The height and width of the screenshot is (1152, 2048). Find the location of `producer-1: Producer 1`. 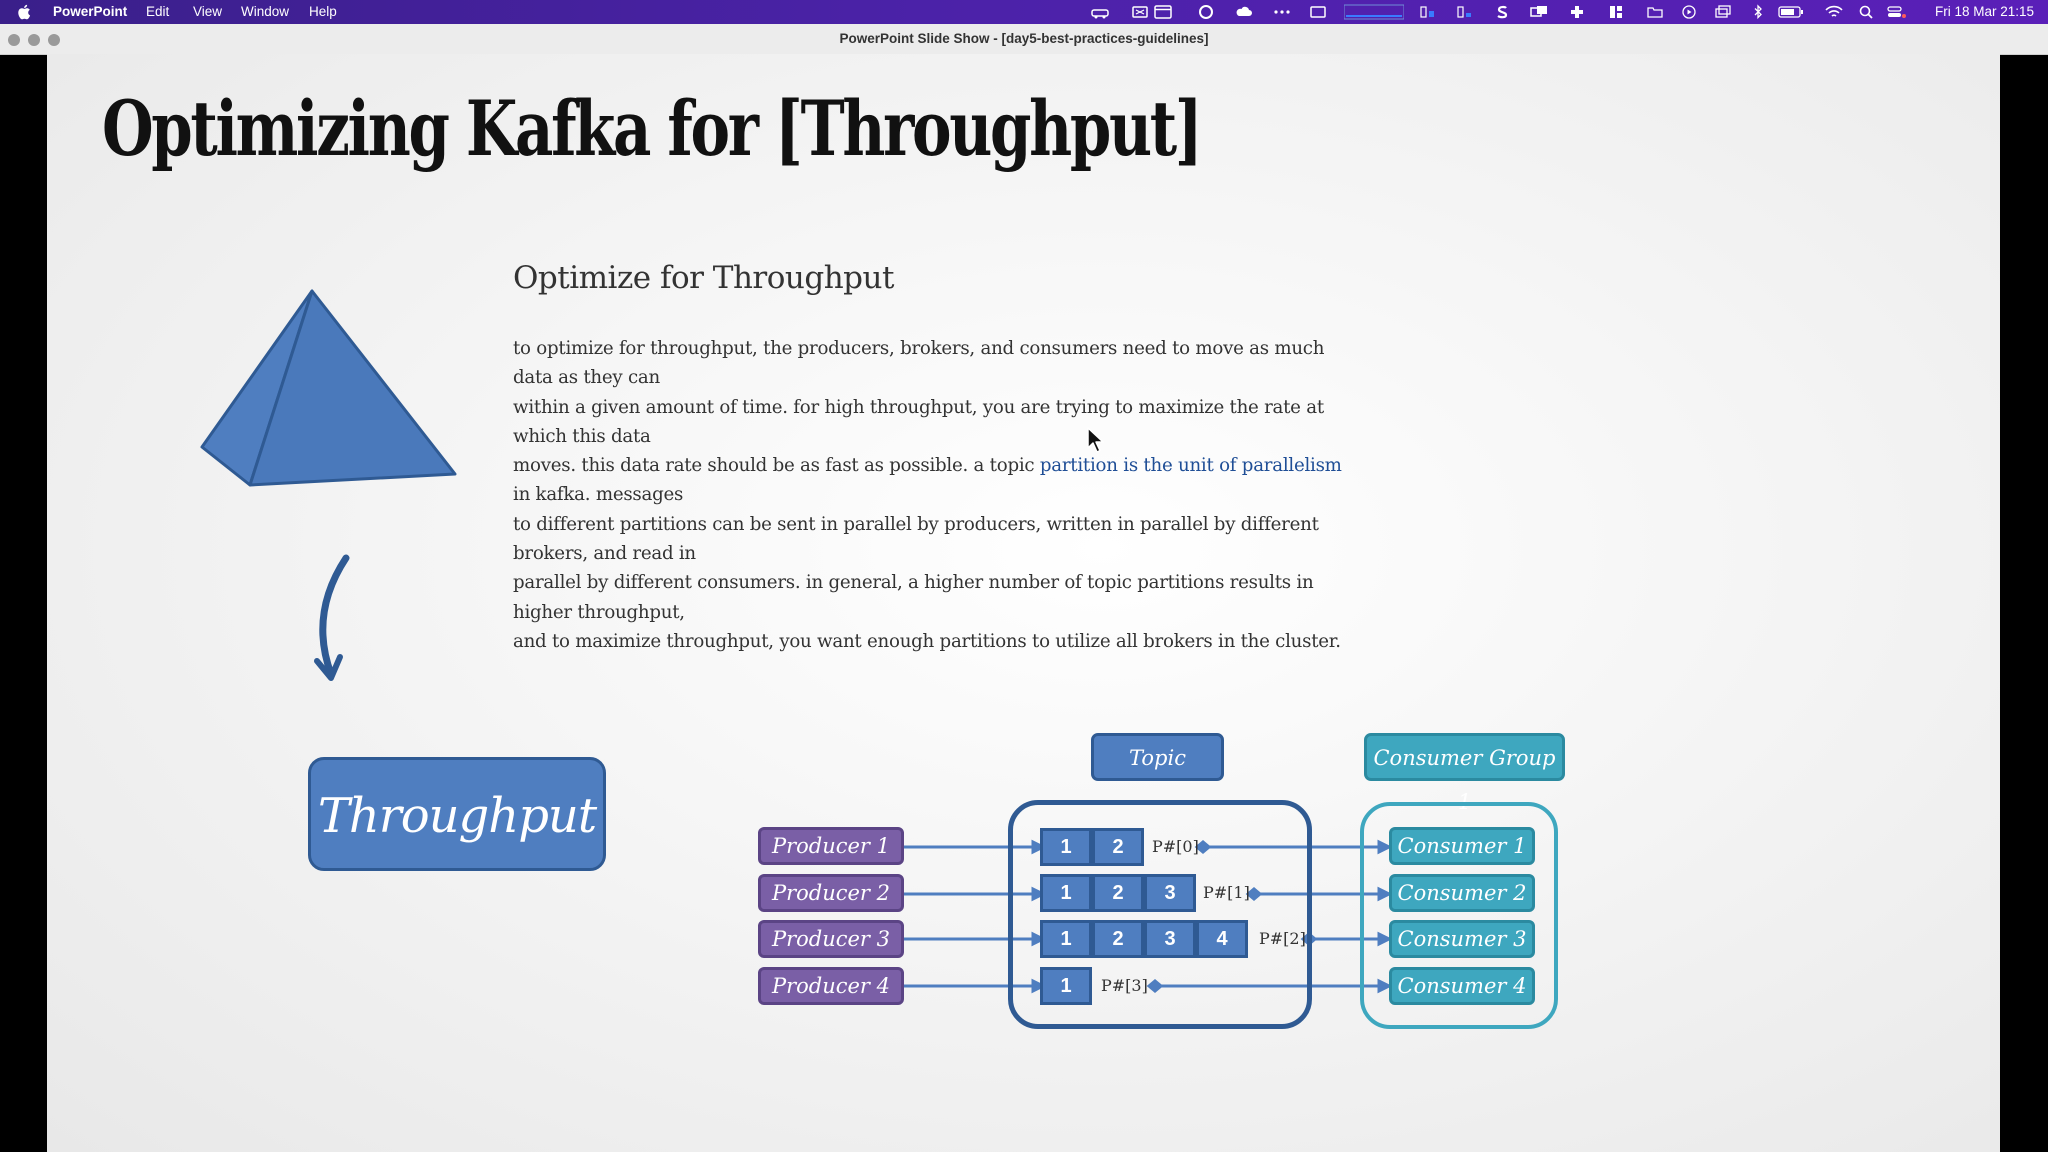

producer-1: Producer 1 is located at coordinates (831, 846).